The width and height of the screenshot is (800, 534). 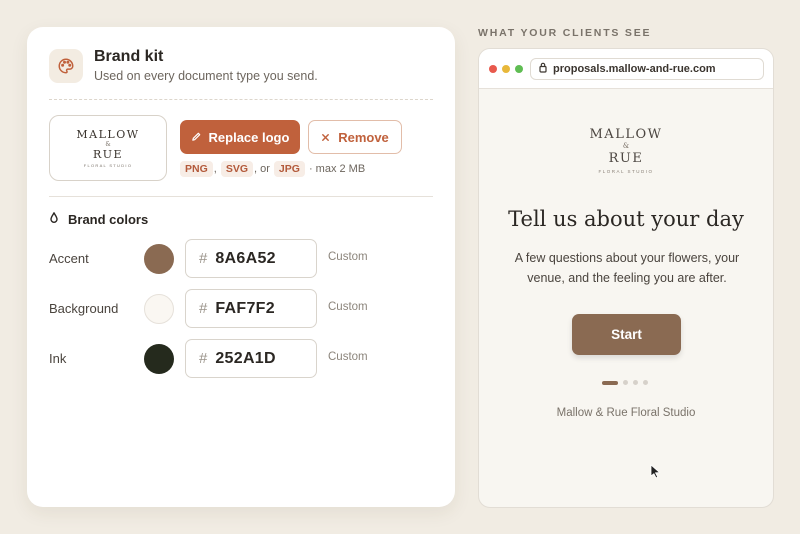 I want to click on url-text: proposals.mallow-and-rue.com, so click(x=634, y=69).